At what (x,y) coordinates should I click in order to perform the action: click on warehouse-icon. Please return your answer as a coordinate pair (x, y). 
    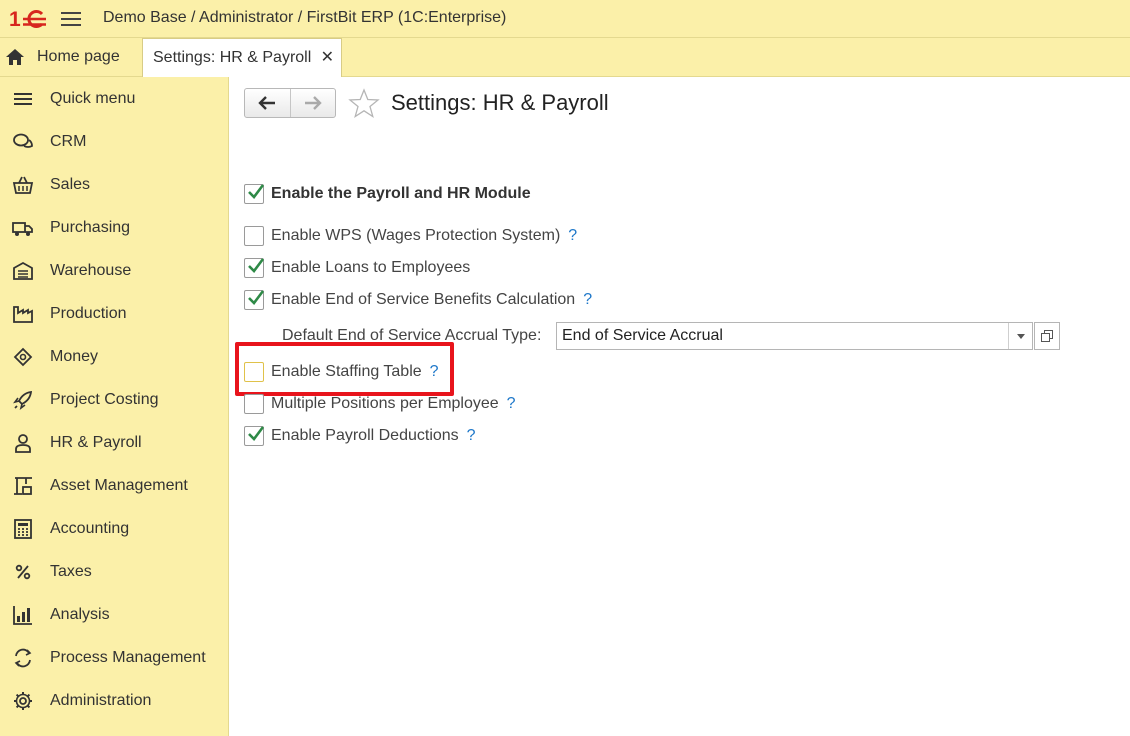
    Looking at the image, I should click on (23, 271).